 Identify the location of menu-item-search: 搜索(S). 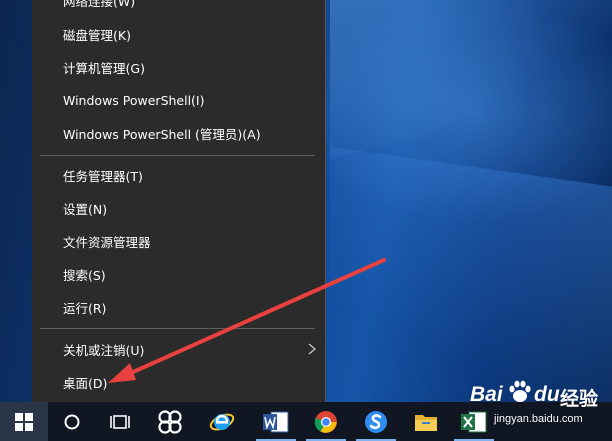
(179, 274).